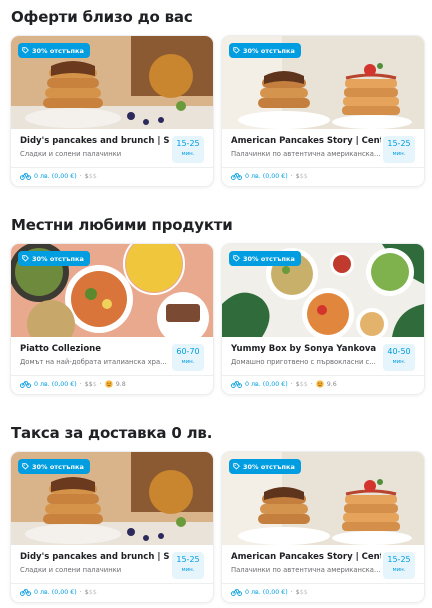 The image size is (432, 608). Describe the element at coordinates (102, 17) in the screenshot. I see `section-title: Оферти близо до вас` at that location.